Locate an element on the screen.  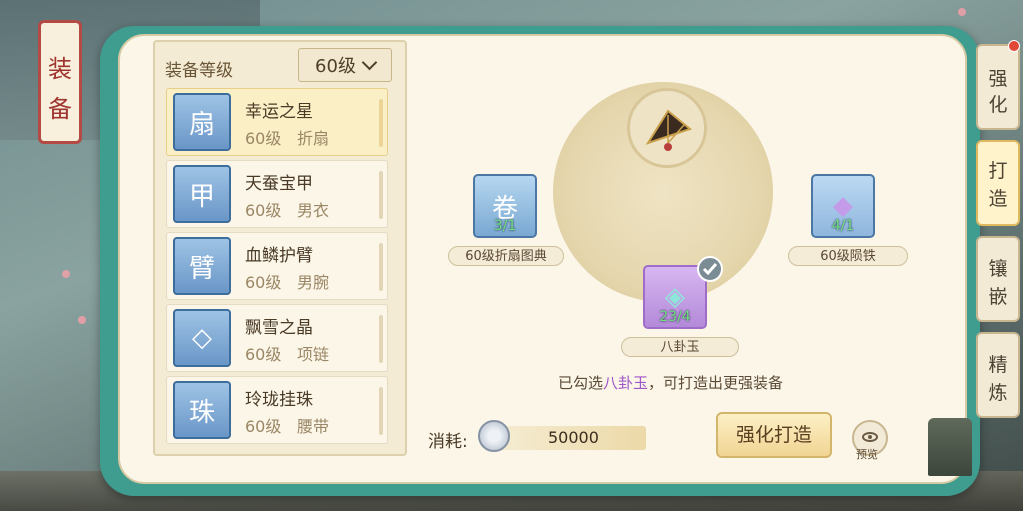
tab-label: 强 is located at coordinates (998, 79).